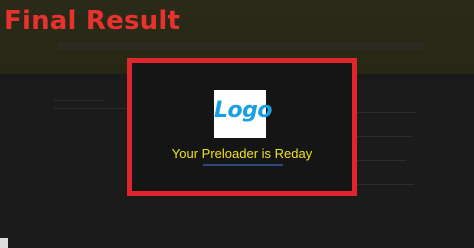  I want to click on logo-text: Logo, so click(243, 110).